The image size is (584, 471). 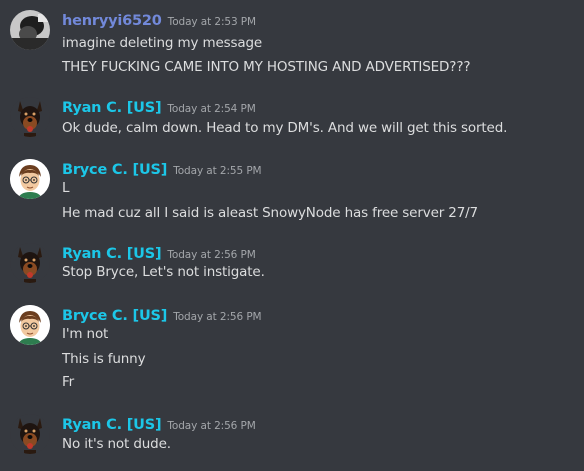 What do you see at coordinates (112, 21) in the screenshot?
I see `username: henryyi6520` at bounding box center [112, 21].